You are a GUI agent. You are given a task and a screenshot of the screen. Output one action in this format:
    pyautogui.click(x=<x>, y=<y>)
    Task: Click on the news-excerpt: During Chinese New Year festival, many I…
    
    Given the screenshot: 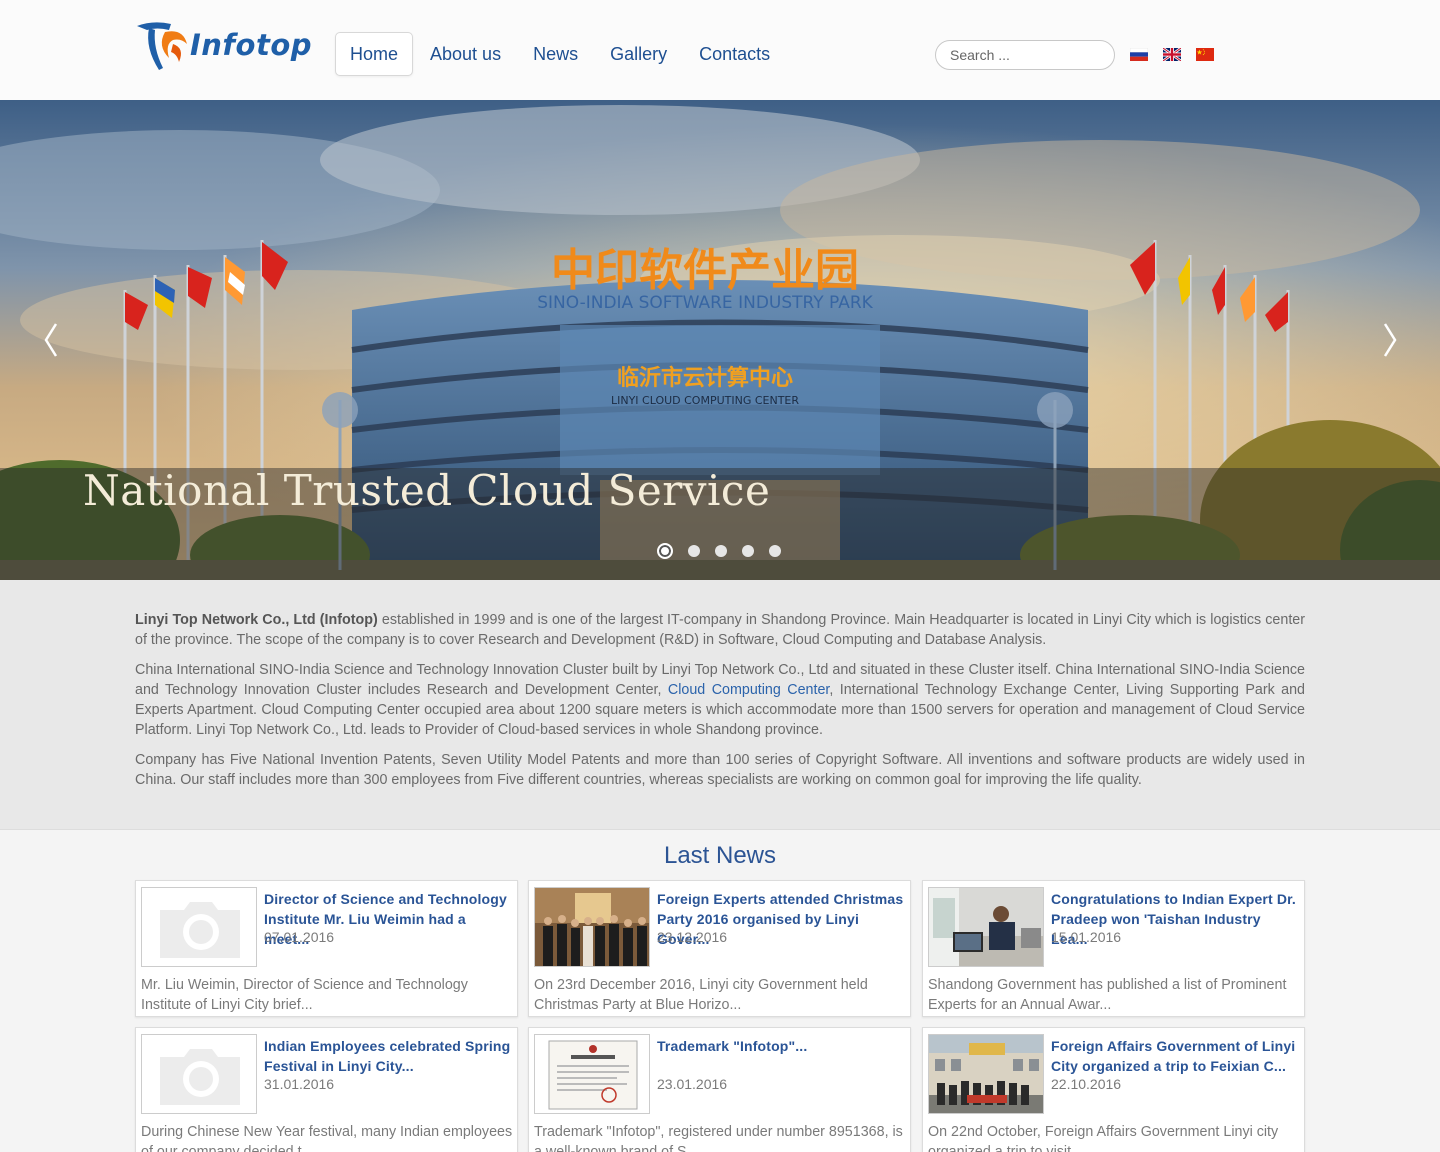 What is the action you would take?
    pyautogui.click(x=327, y=1138)
    